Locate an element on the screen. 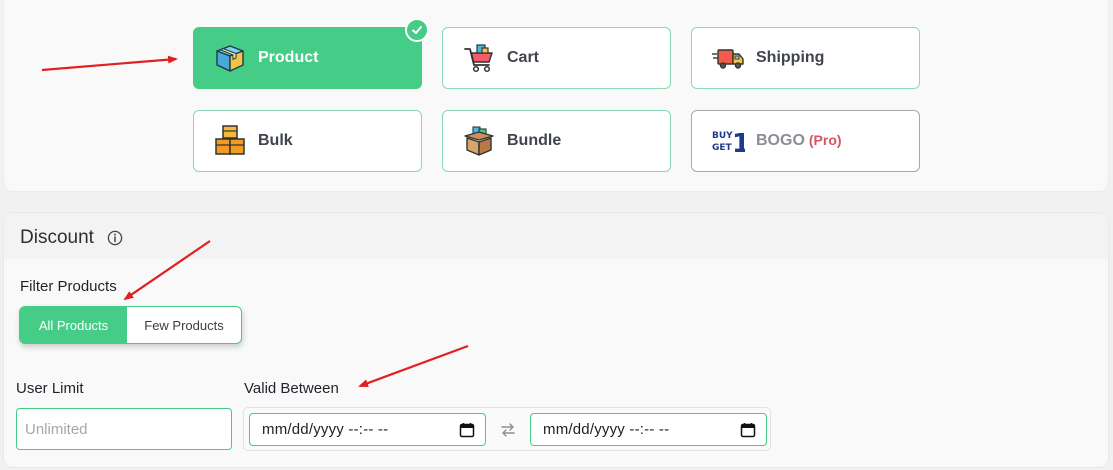  info-icon is located at coordinates (115, 238).